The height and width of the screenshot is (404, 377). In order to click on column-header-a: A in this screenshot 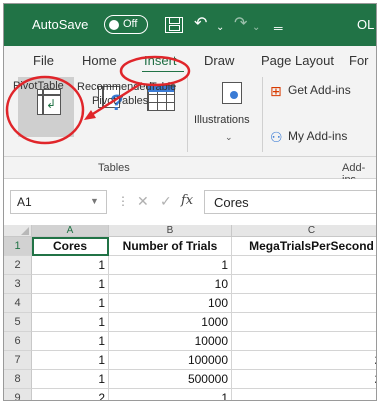, I will do `click(70, 231)`.